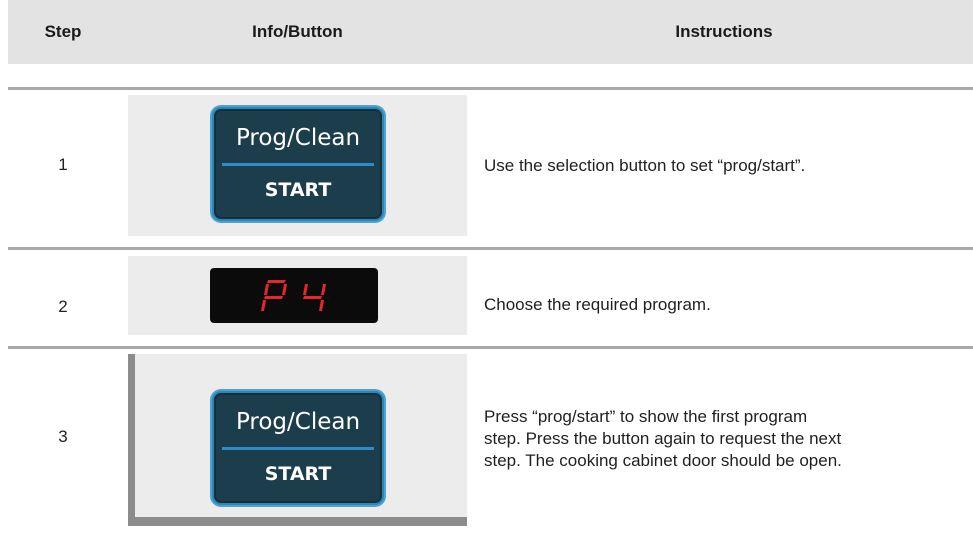 The width and height of the screenshot is (973, 543). I want to click on panel-shadow-bottom, so click(297, 521).